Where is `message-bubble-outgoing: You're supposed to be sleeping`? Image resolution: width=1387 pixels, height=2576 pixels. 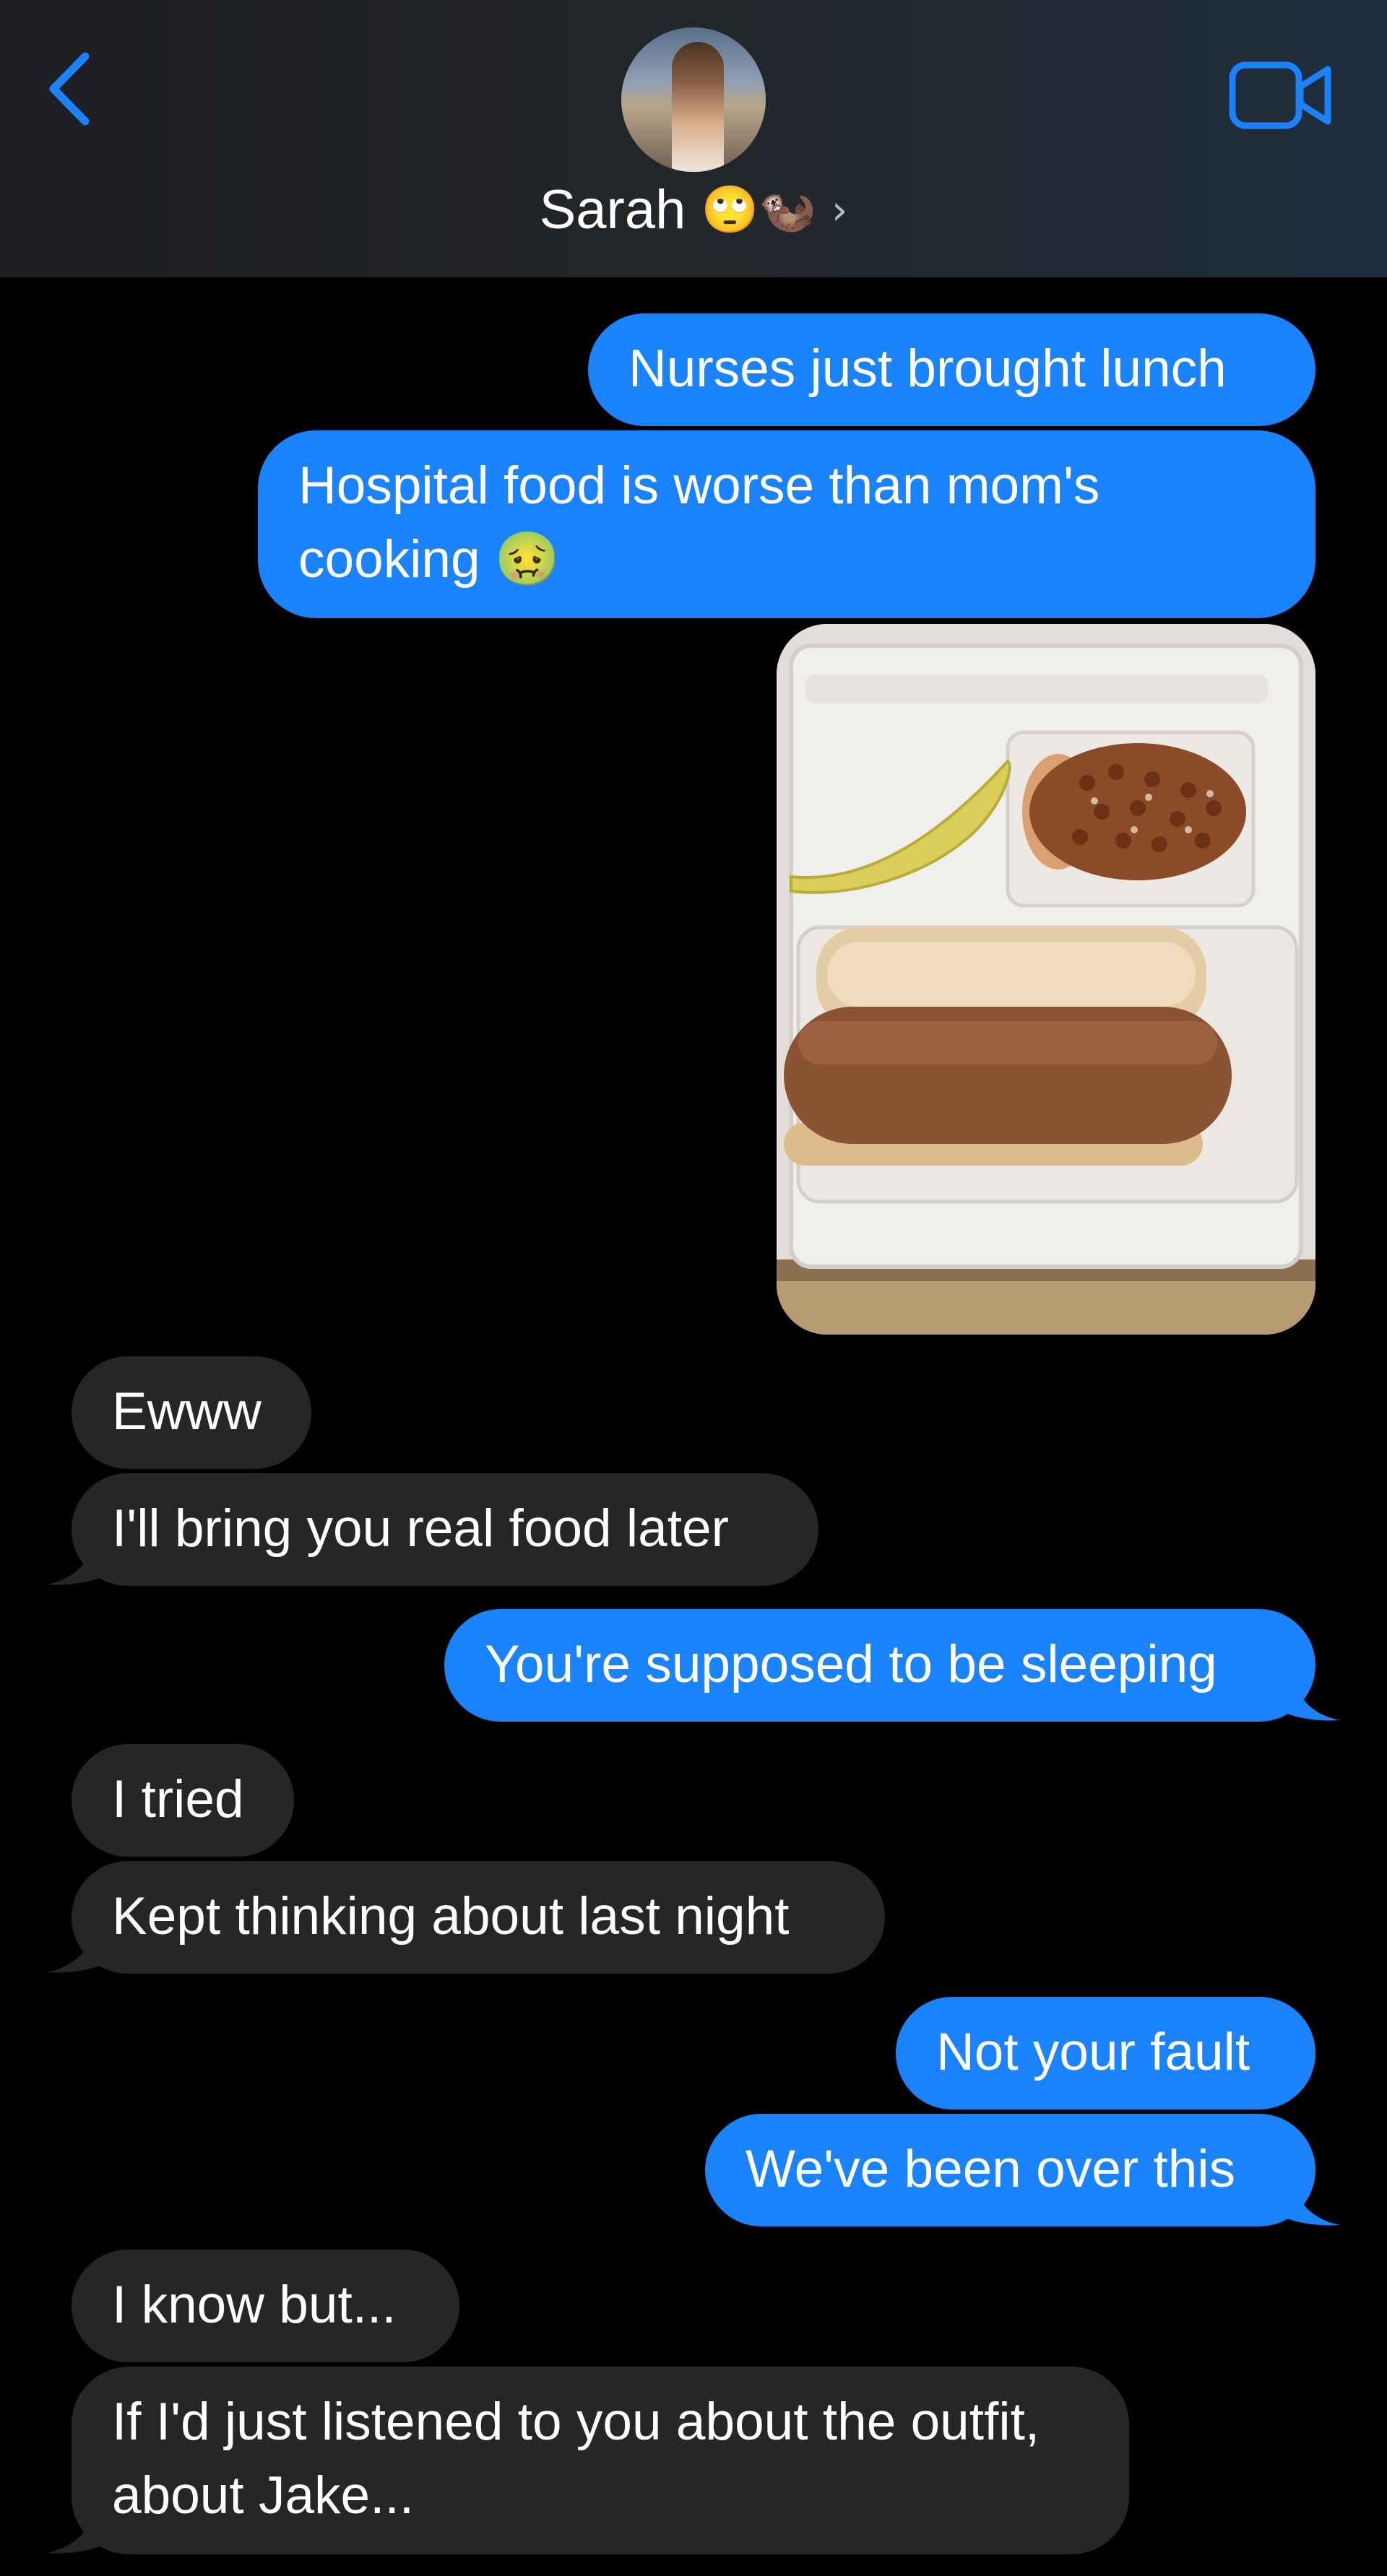
message-bubble-outgoing: You're supposed to be sleeping is located at coordinates (879, 1665).